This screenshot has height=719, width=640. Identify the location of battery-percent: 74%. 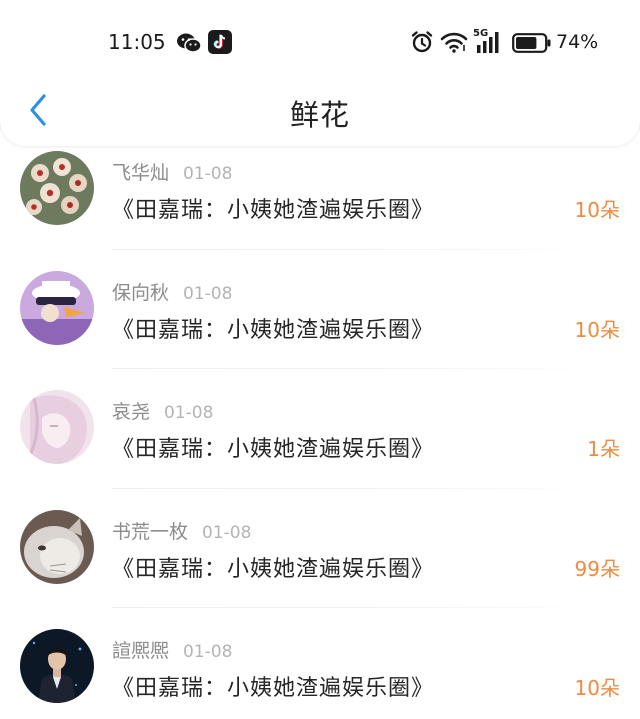
(577, 42).